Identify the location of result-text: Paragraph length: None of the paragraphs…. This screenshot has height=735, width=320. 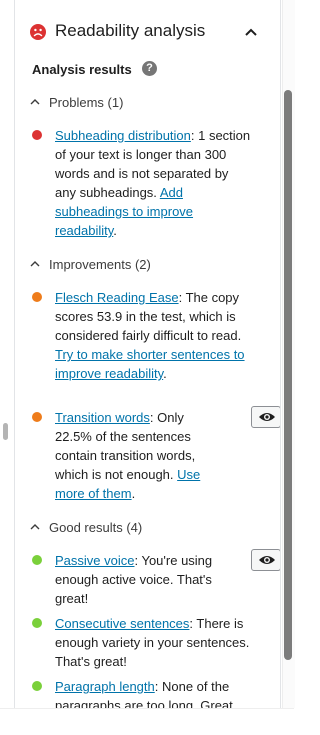
(144, 693).